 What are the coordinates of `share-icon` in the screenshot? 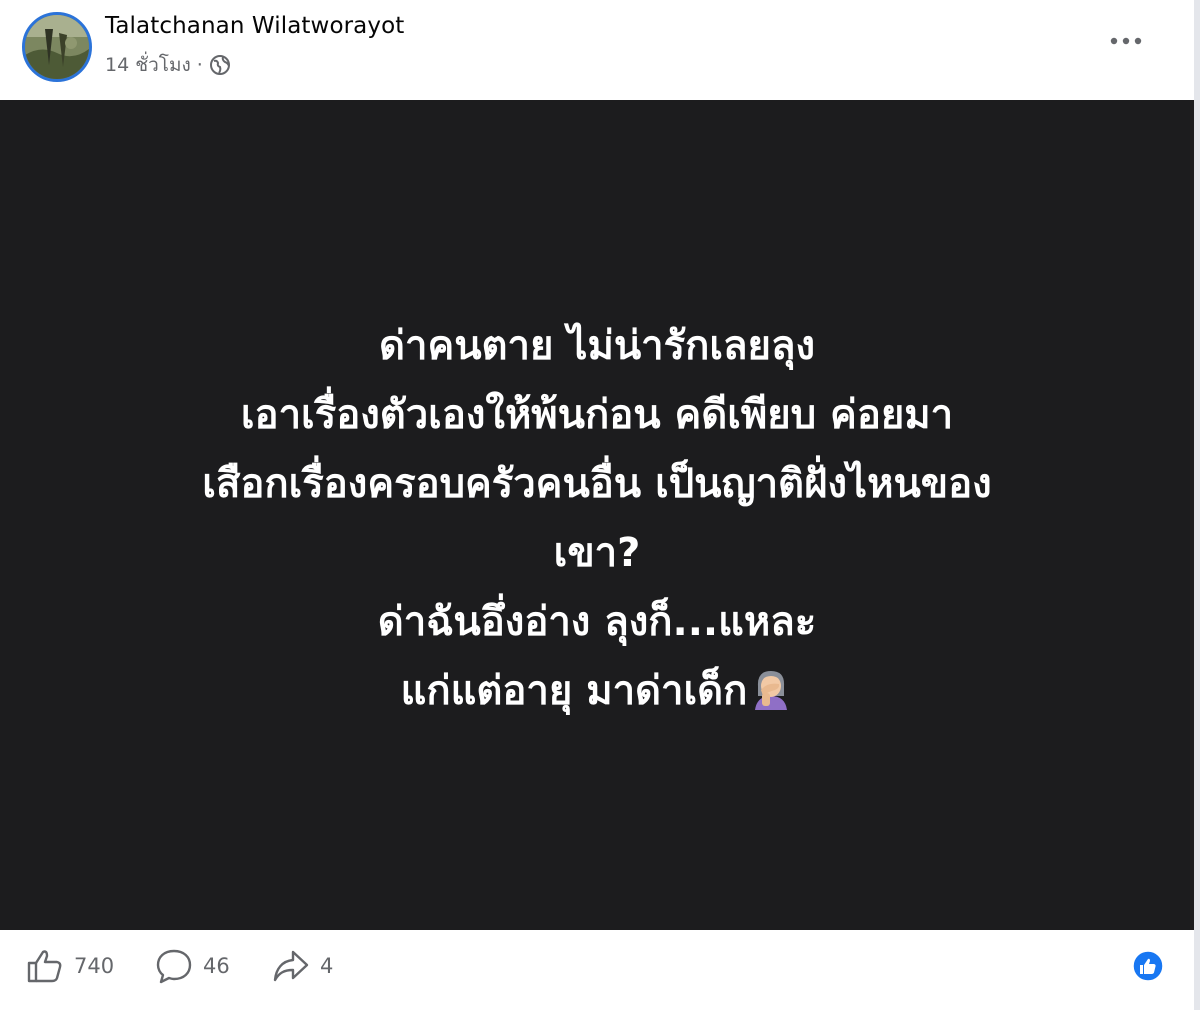 It's located at (291, 966).